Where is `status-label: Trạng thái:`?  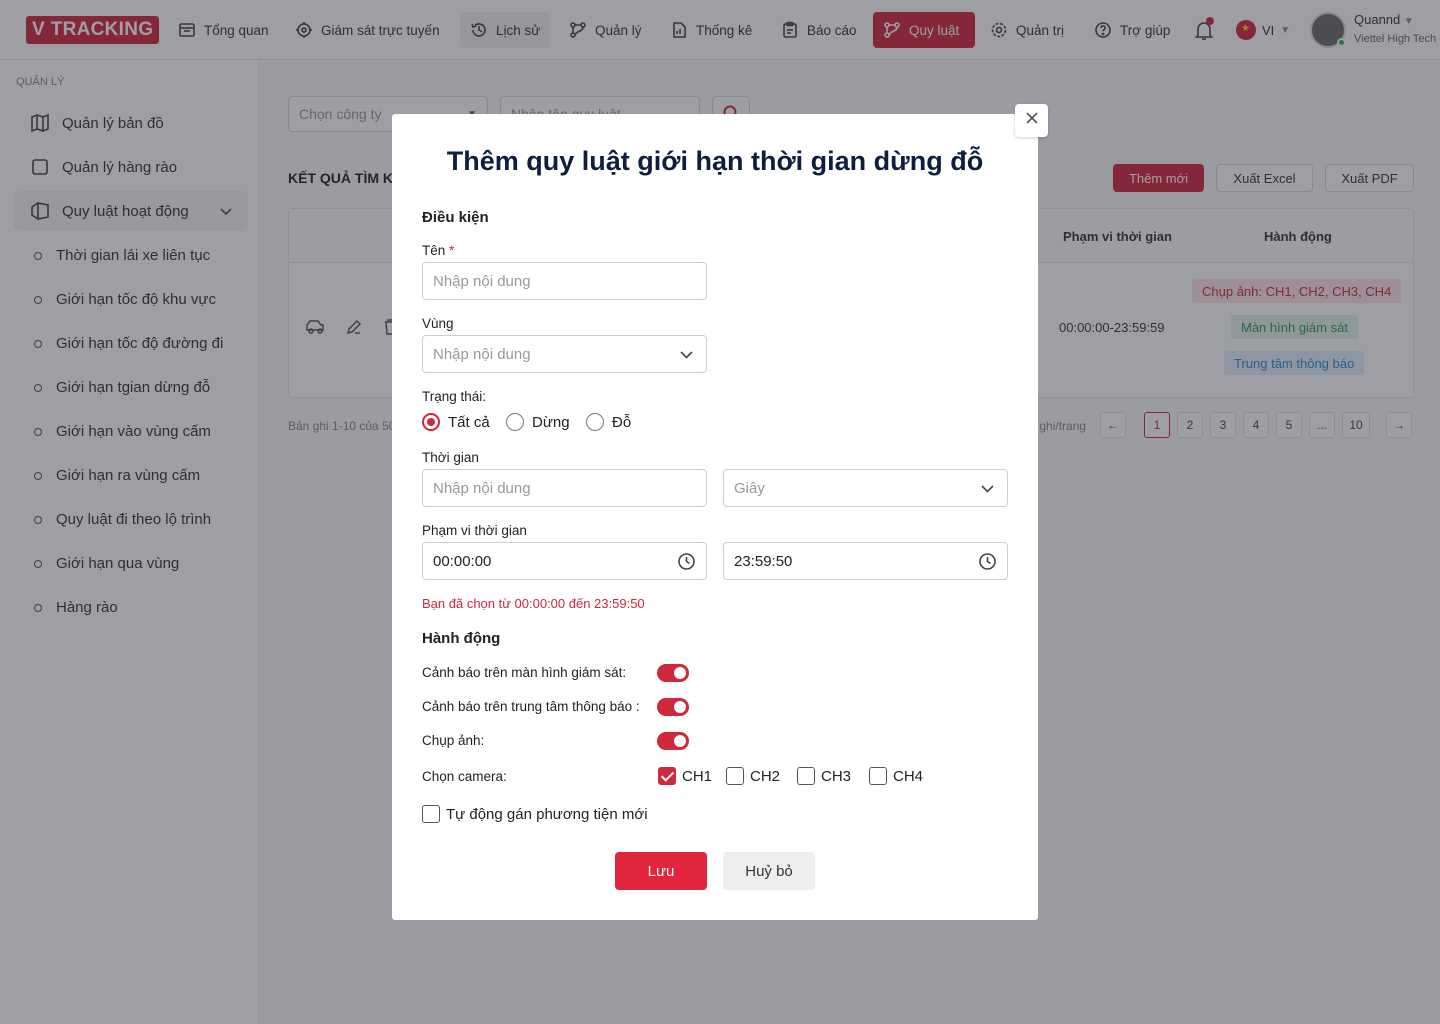 status-label: Trạng thái: is located at coordinates (454, 396).